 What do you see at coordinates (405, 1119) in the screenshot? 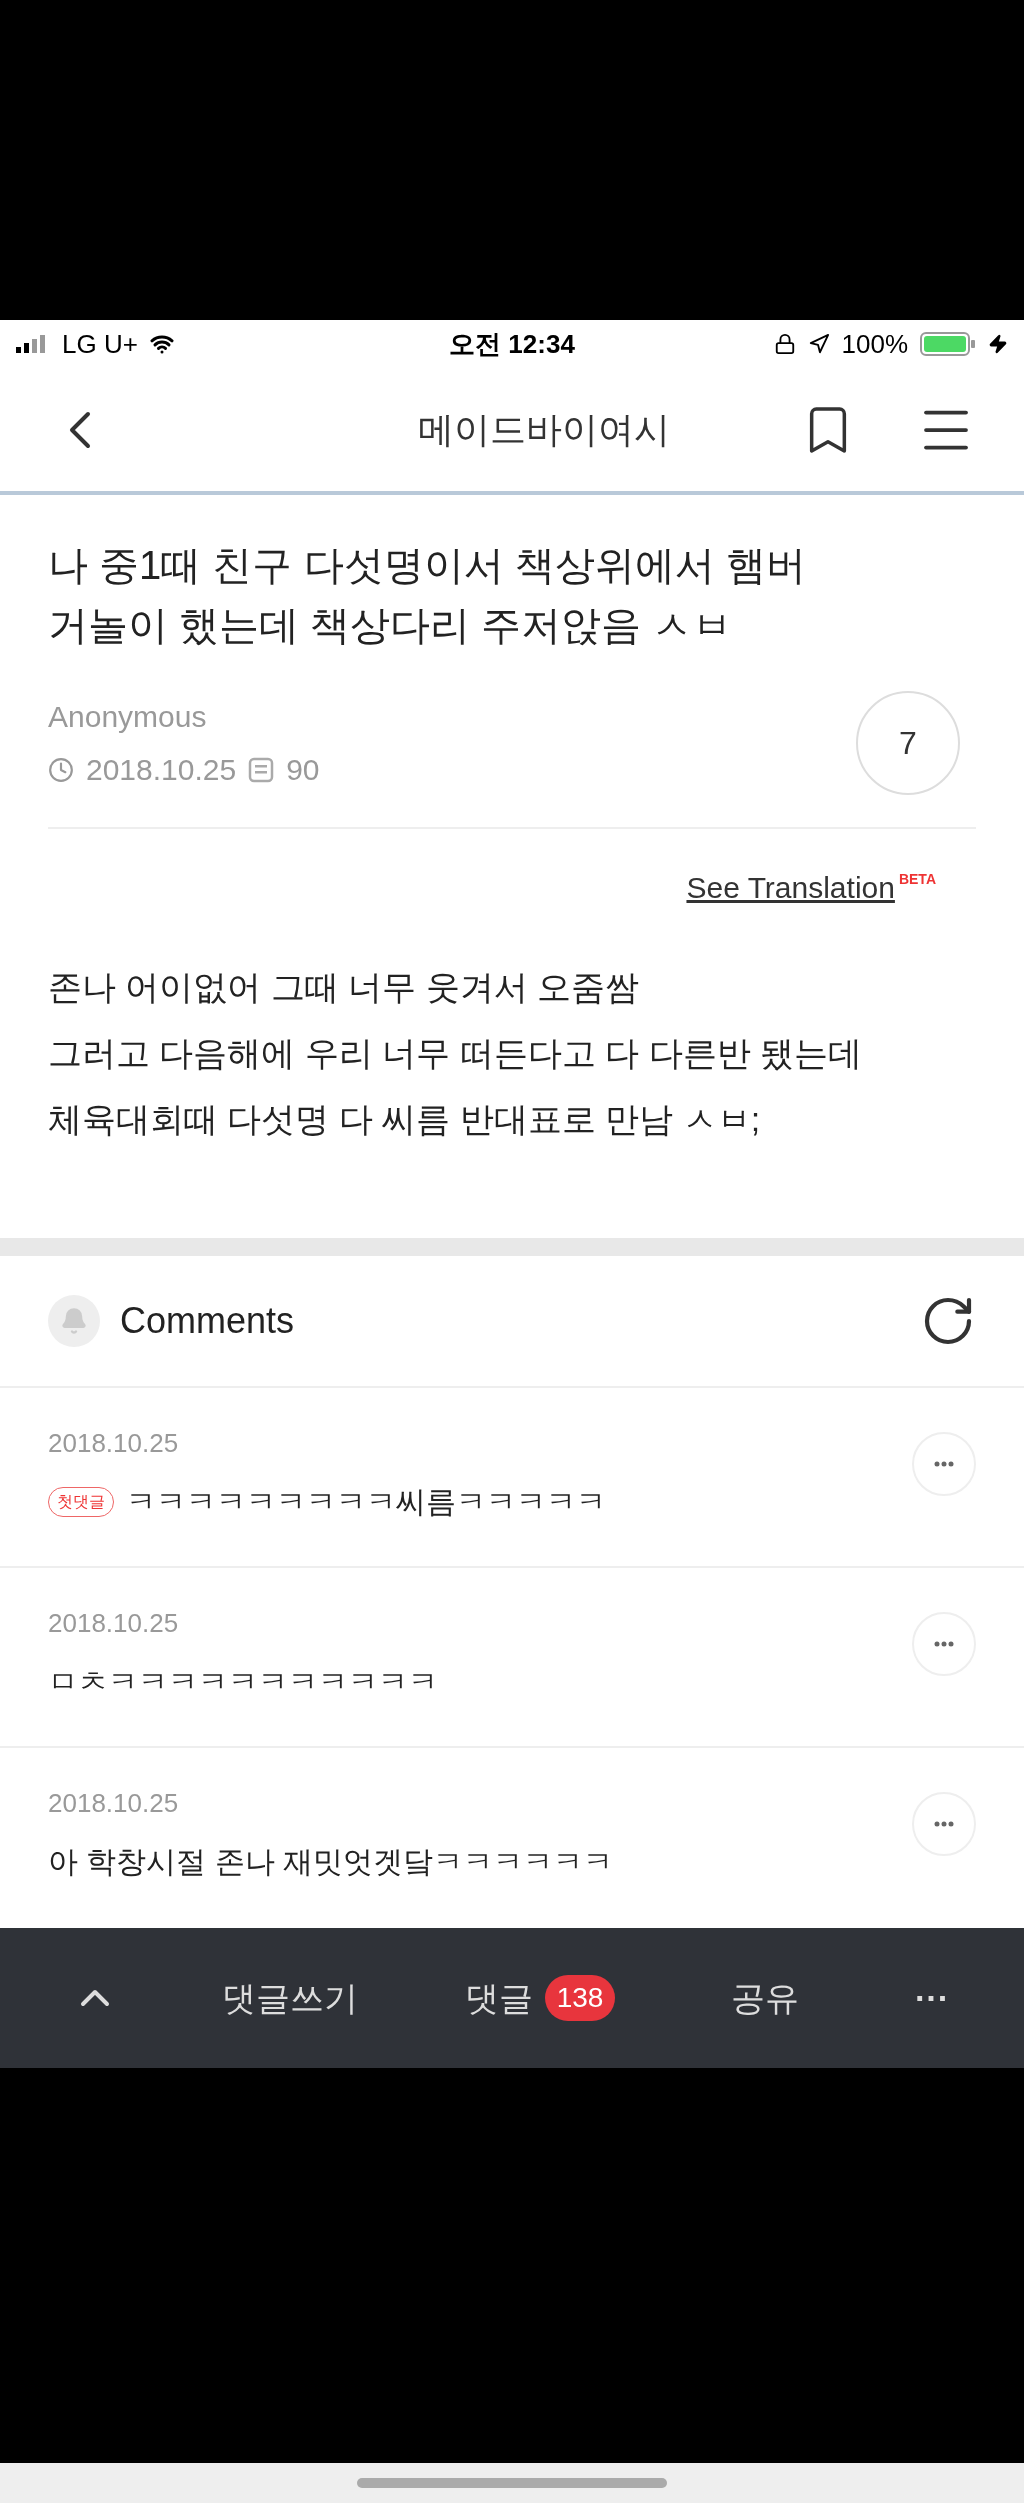
I see `post-body-line: 체육대회때 다섯명 다 씨름 반대표로 만남 ㅅㅂ;` at bounding box center [405, 1119].